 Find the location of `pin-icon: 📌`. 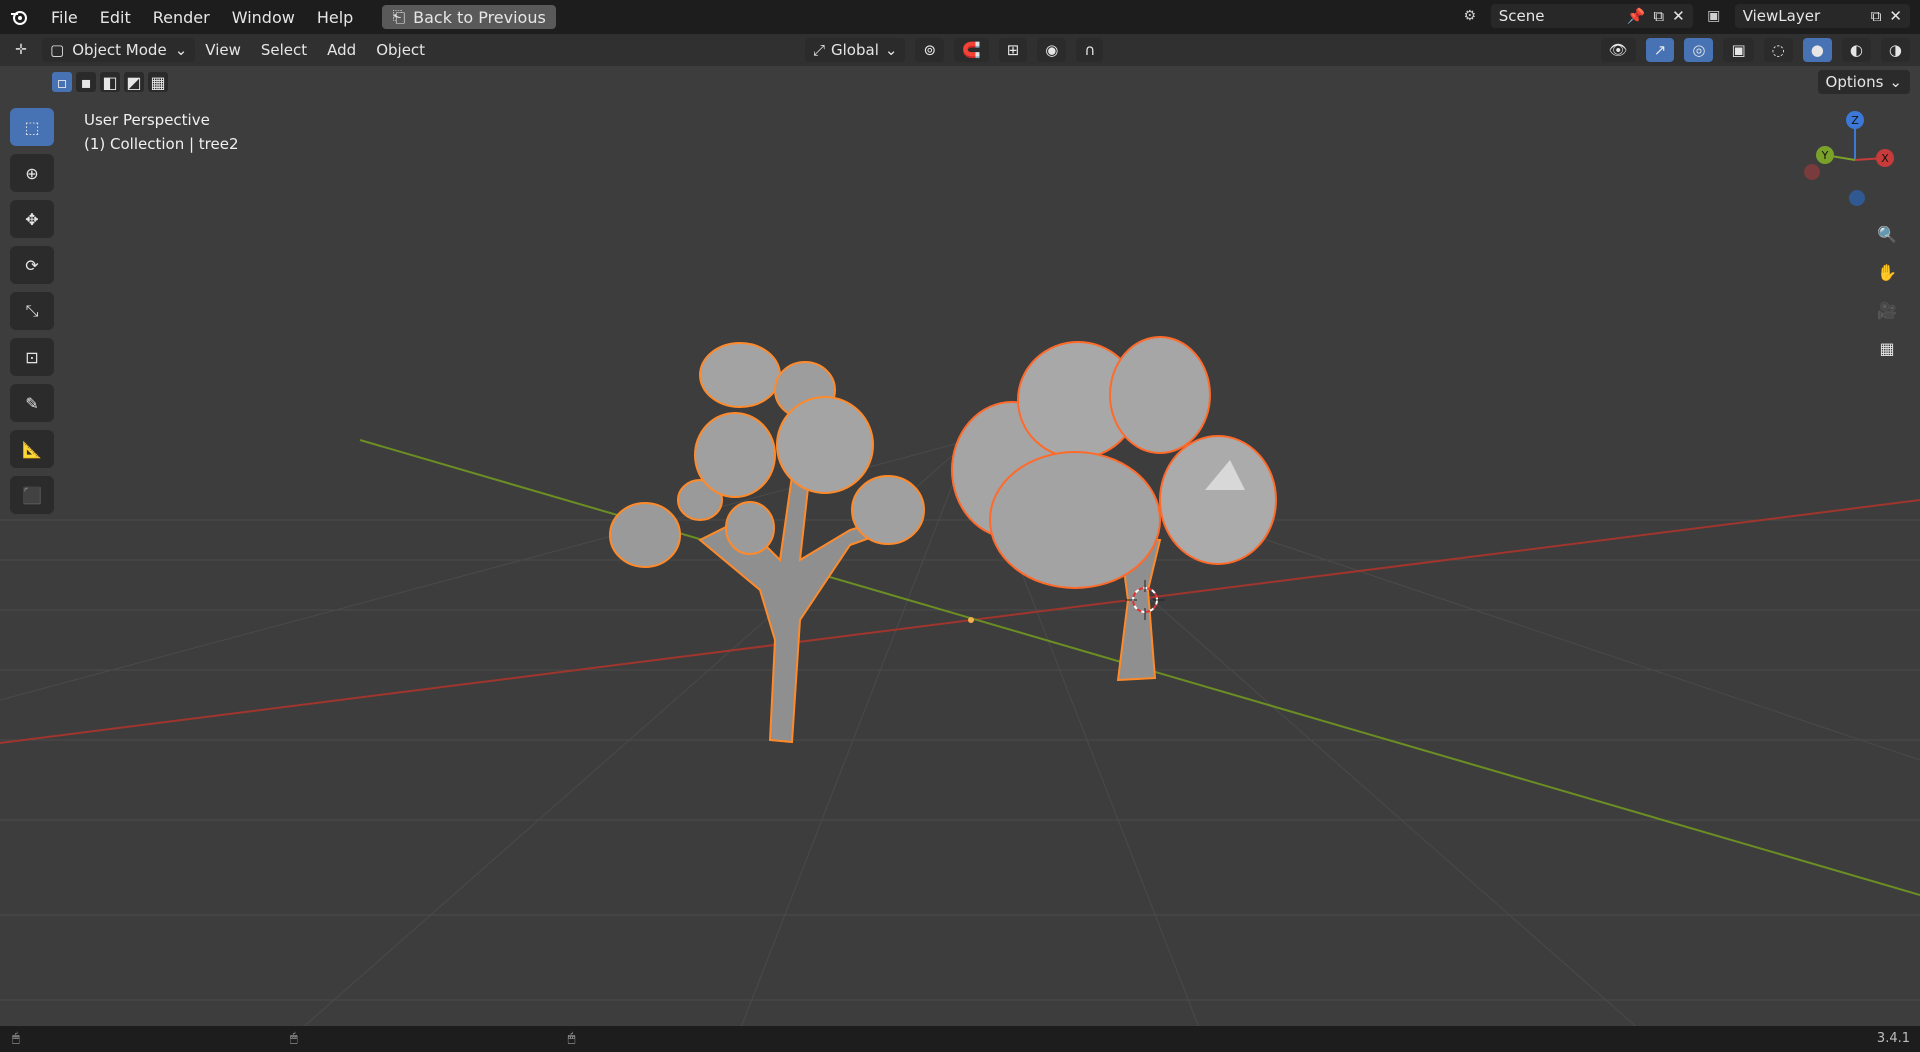

pin-icon: 📌 is located at coordinates (1636, 16).